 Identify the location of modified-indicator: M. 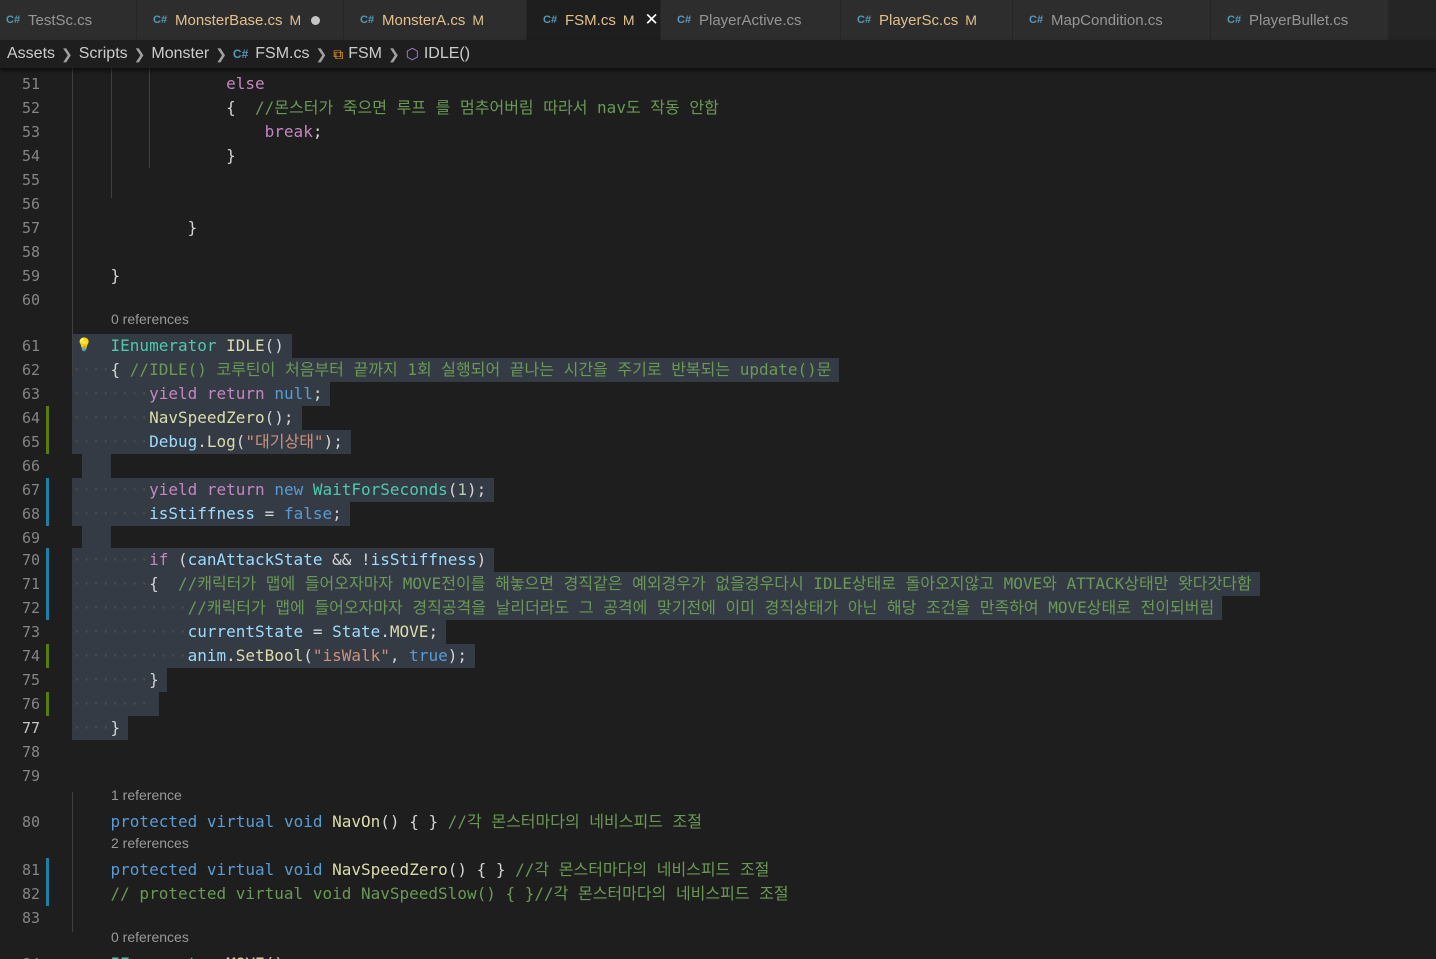
(971, 20).